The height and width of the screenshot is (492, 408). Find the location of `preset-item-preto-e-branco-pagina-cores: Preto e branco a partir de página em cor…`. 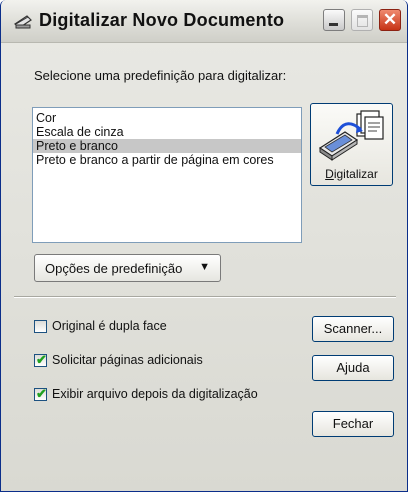

preset-item-preto-e-branco-pagina-cores: Preto e branco a partir de página em cor… is located at coordinates (167, 160).